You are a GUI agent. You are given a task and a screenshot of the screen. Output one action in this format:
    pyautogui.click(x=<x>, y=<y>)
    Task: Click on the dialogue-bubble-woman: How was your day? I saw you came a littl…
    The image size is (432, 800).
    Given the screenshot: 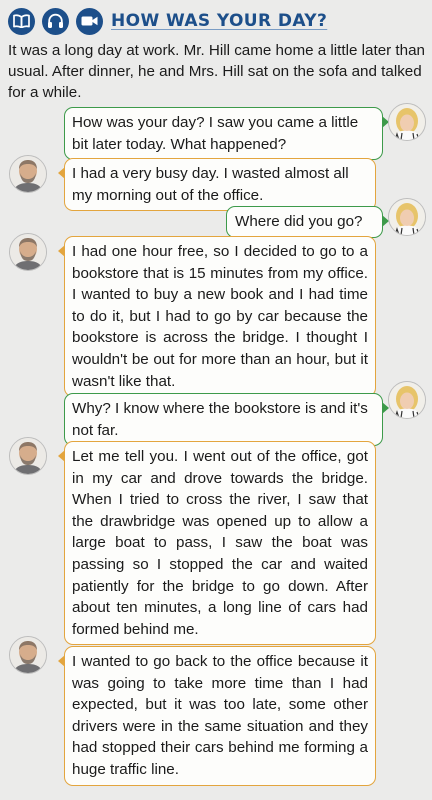 What is the action you would take?
    pyautogui.click(x=226, y=134)
    